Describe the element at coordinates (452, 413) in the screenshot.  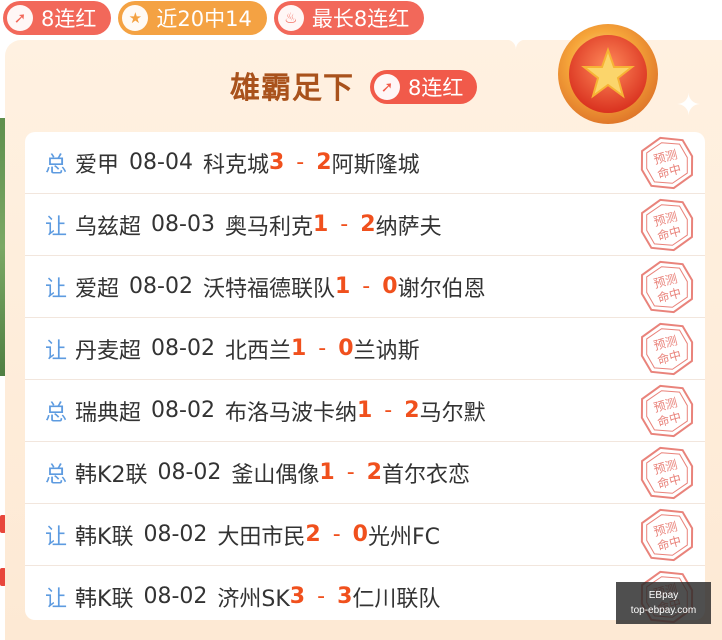
I see `away-team: 马尔默` at that location.